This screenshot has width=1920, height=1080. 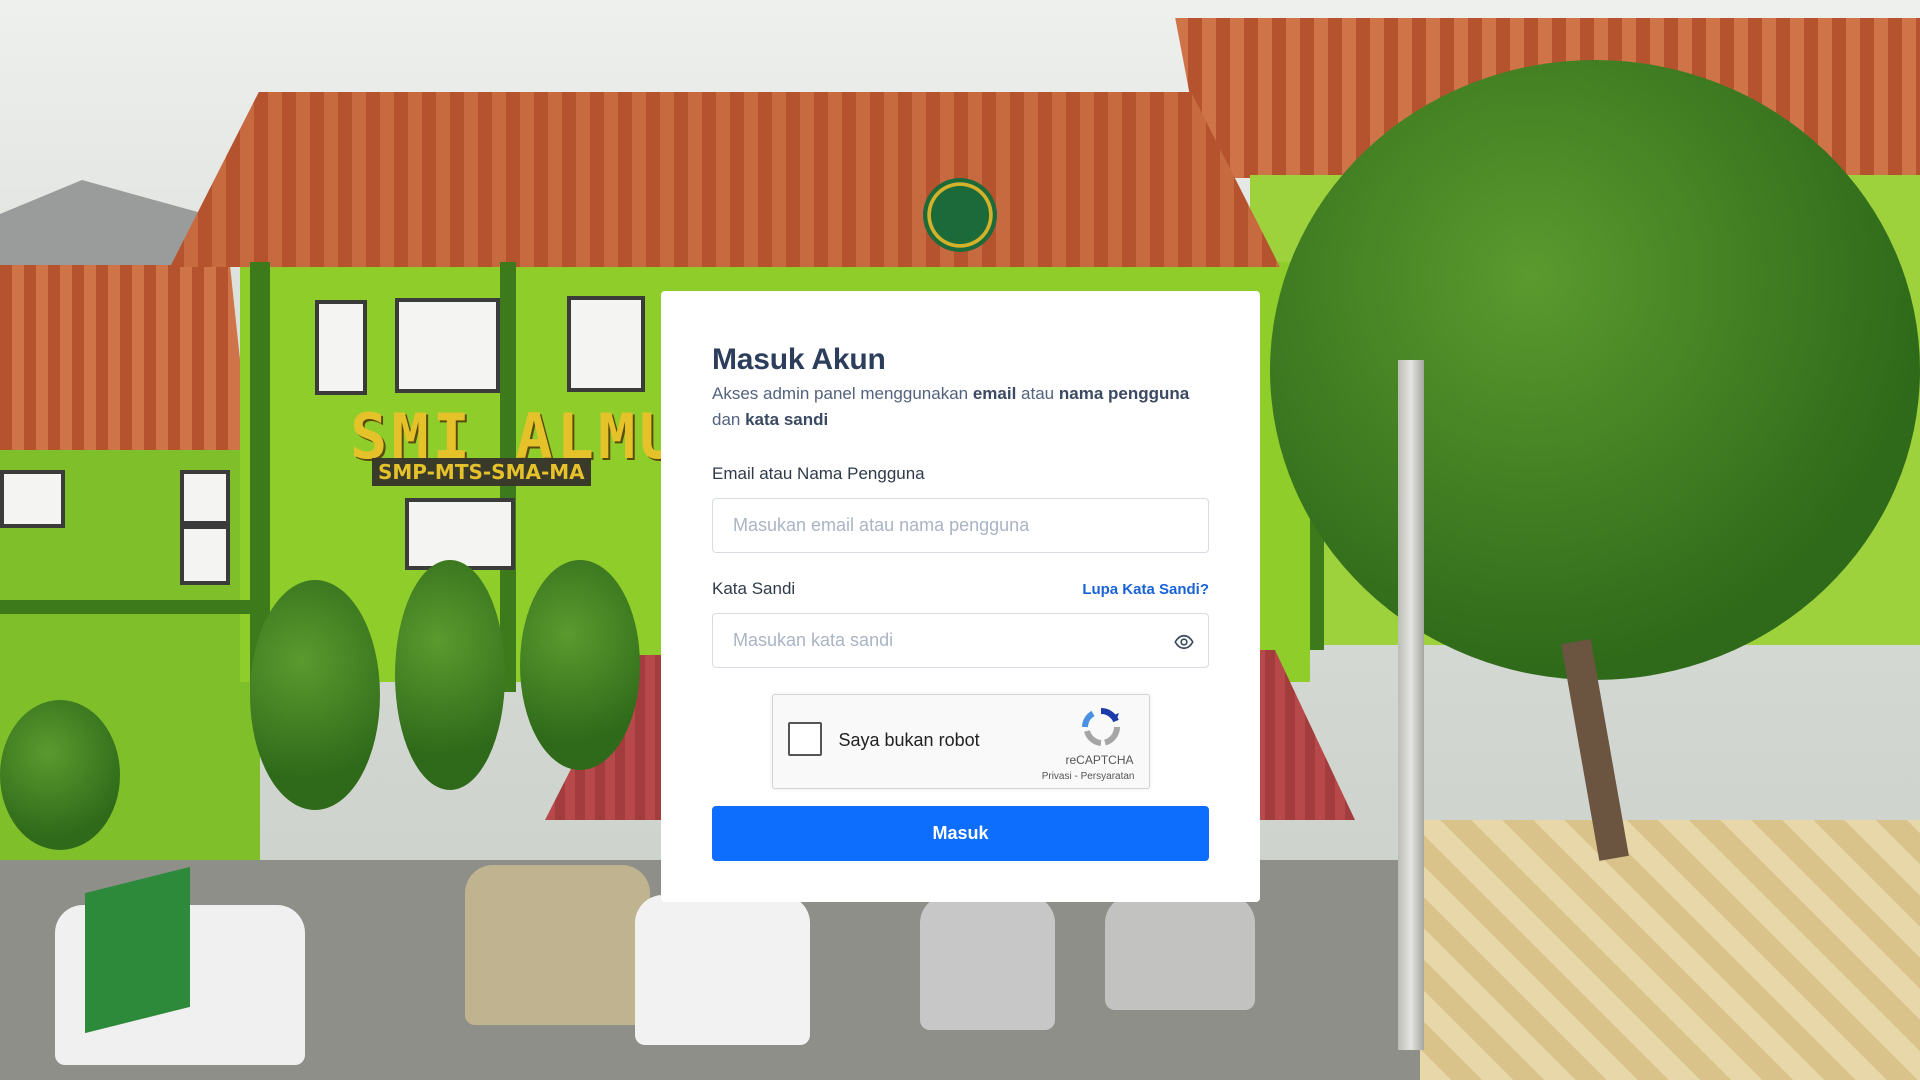 What do you see at coordinates (557, 945) in the screenshot?
I see `car-beige` at bounding box center [557, 945].